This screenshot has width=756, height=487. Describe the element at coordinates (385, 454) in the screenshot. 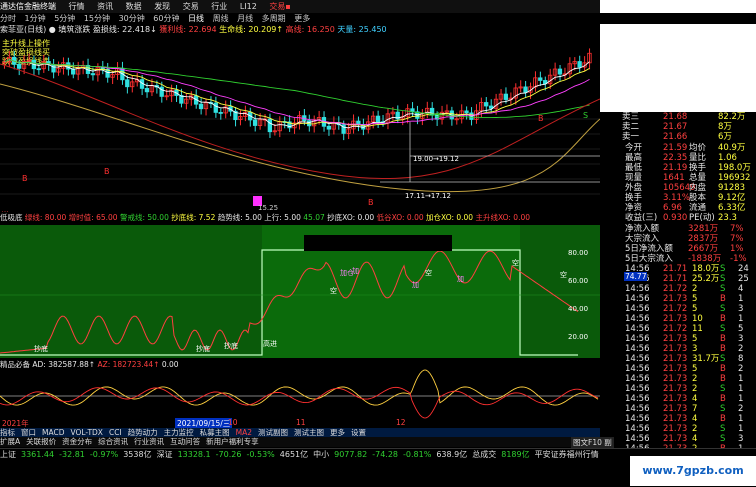

I see `ticker-value: -74.28` at that location.